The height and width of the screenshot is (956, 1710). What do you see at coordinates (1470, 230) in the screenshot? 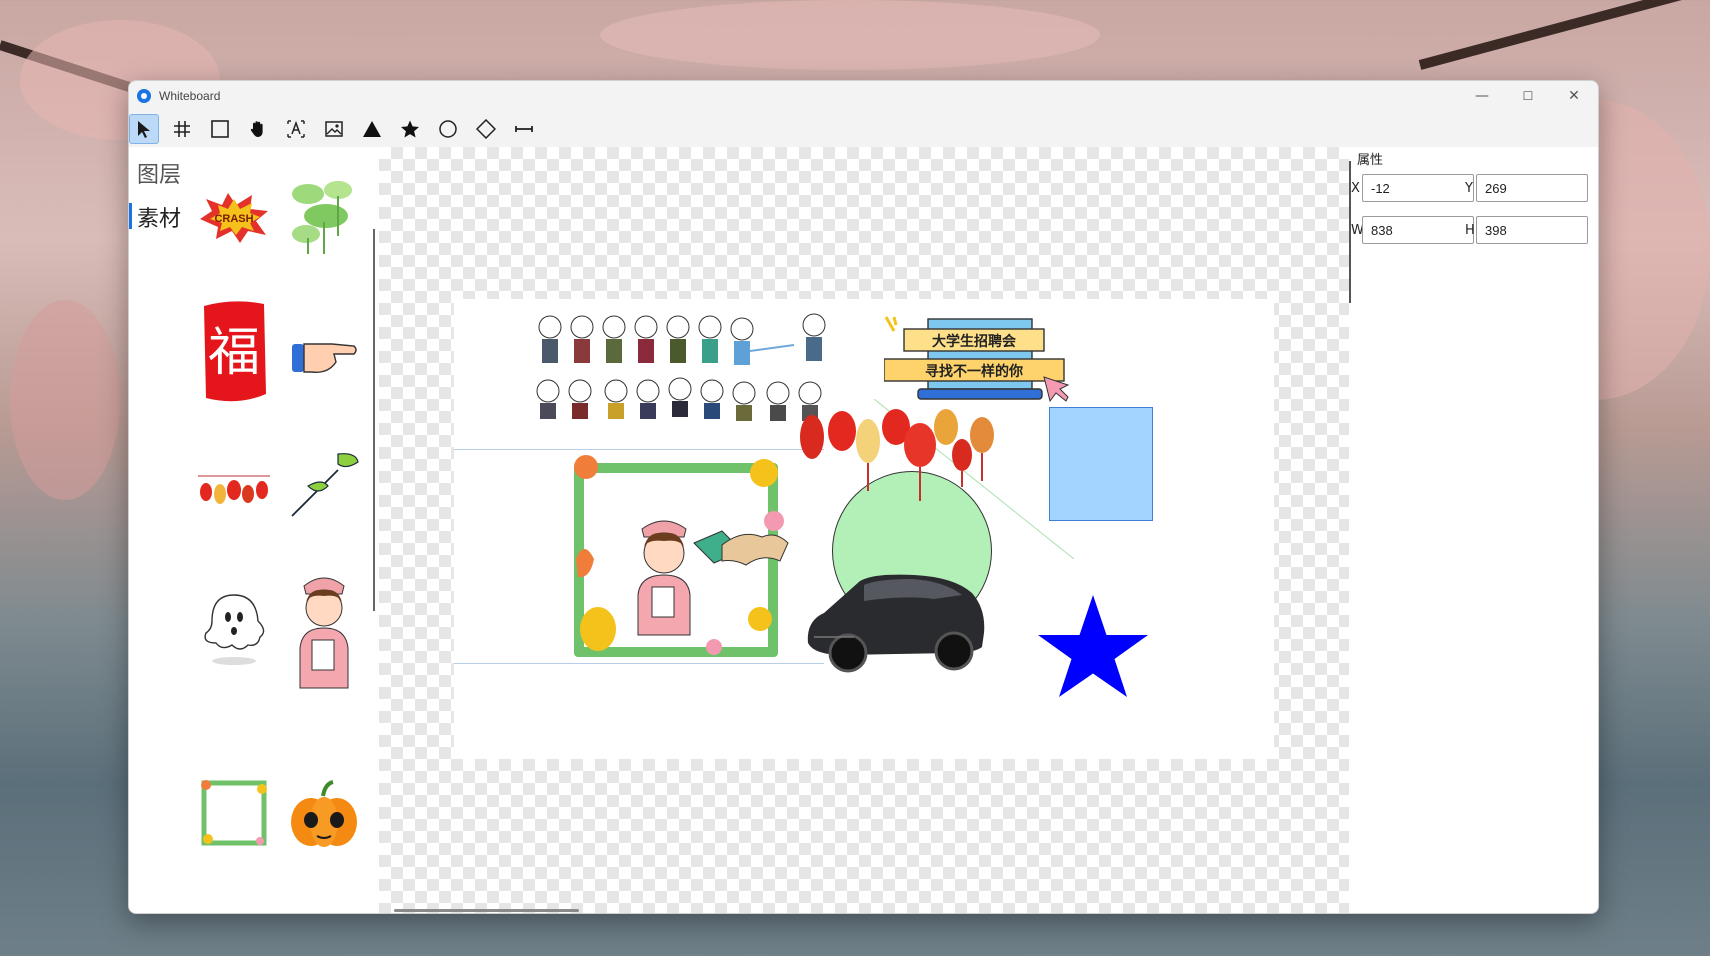
I see `h-label: H` at bounding box center [1470, 230].